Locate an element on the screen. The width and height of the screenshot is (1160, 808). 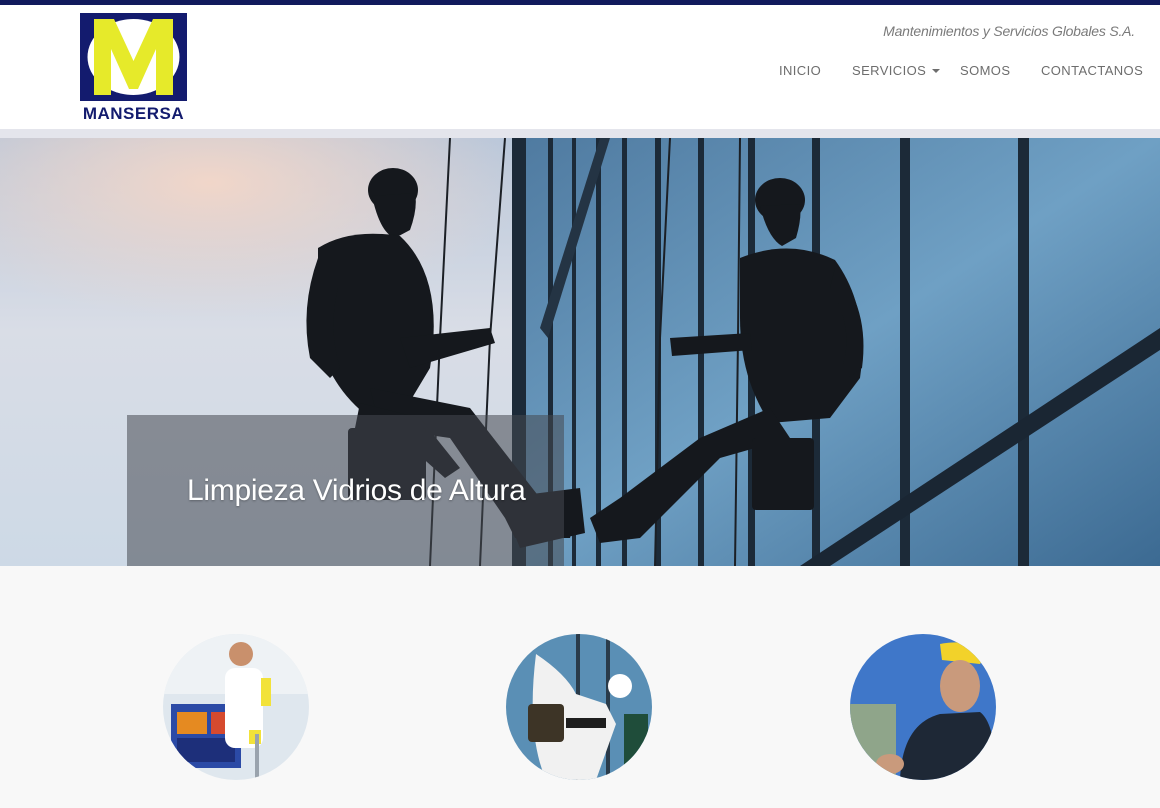
nav-contactanos: CONTACTANOS is located at coordinates (1092, 70).